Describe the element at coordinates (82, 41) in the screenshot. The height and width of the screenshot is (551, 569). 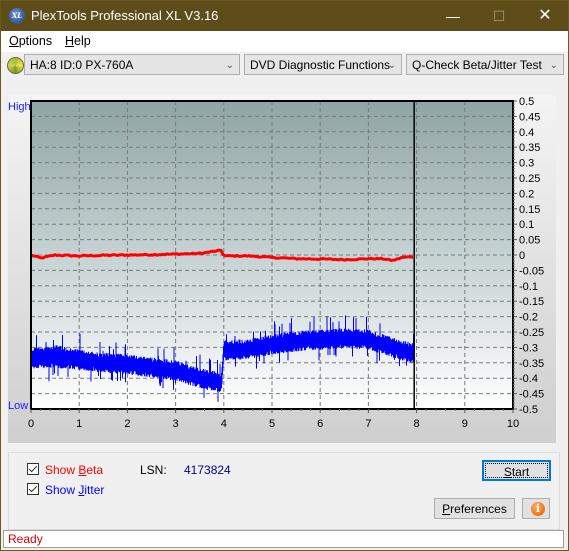
I see `menu-help-rest: elp` at that location.